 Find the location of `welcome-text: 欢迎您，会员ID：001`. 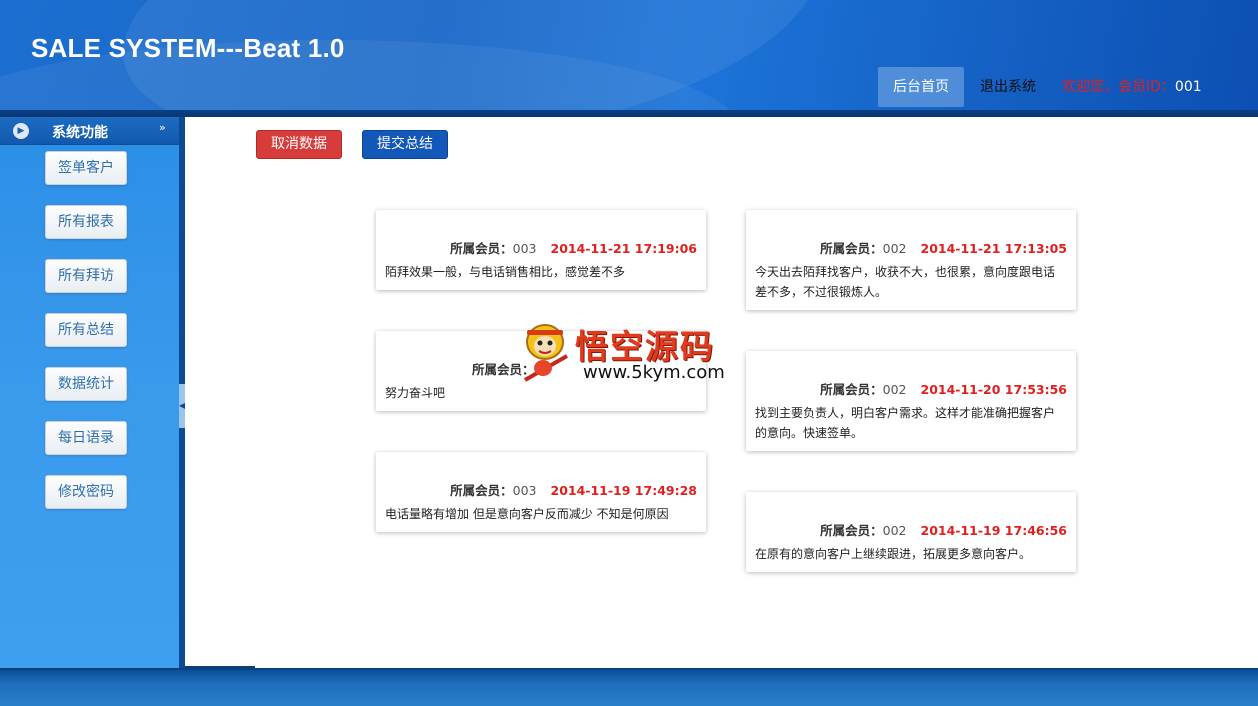

welcome-text: 欢迎您，会员ID：001 is located at coordinates (1132, 87).